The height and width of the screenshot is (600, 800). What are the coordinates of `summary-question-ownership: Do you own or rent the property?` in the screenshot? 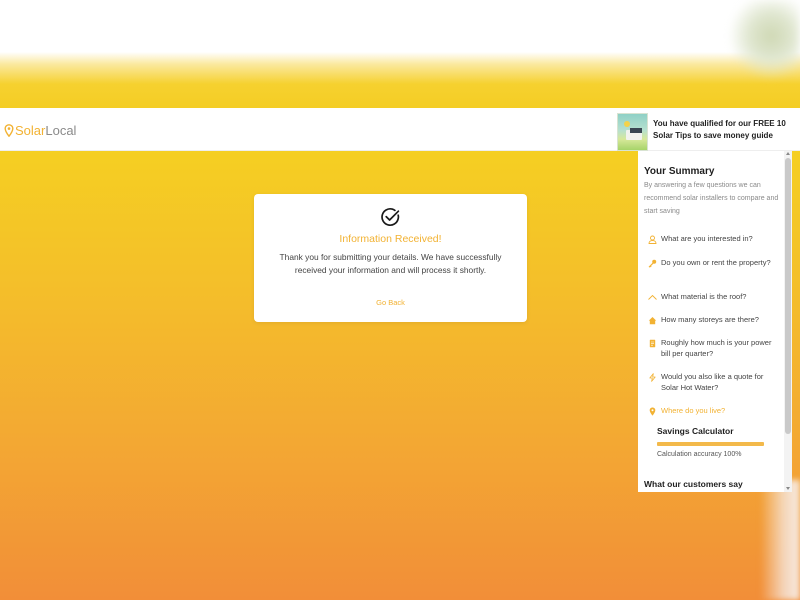 It's located at (714, 263).